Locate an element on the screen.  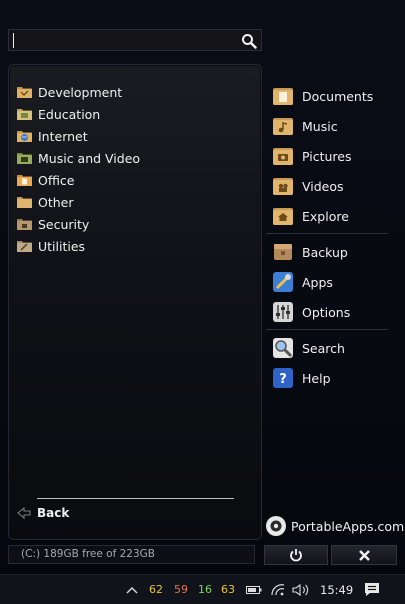
apps-button: Apps is located at coordinates (332, 282).